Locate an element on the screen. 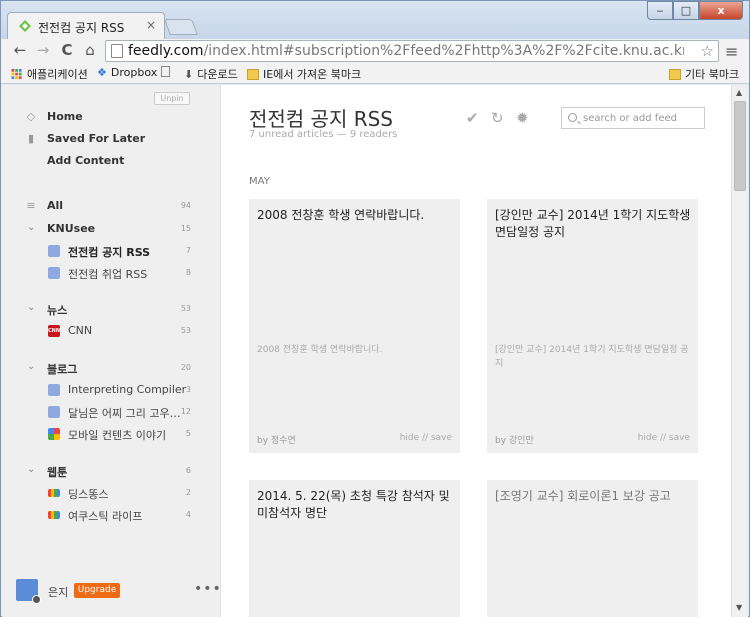  close-window-button: x is located at coordinates (721, 10).